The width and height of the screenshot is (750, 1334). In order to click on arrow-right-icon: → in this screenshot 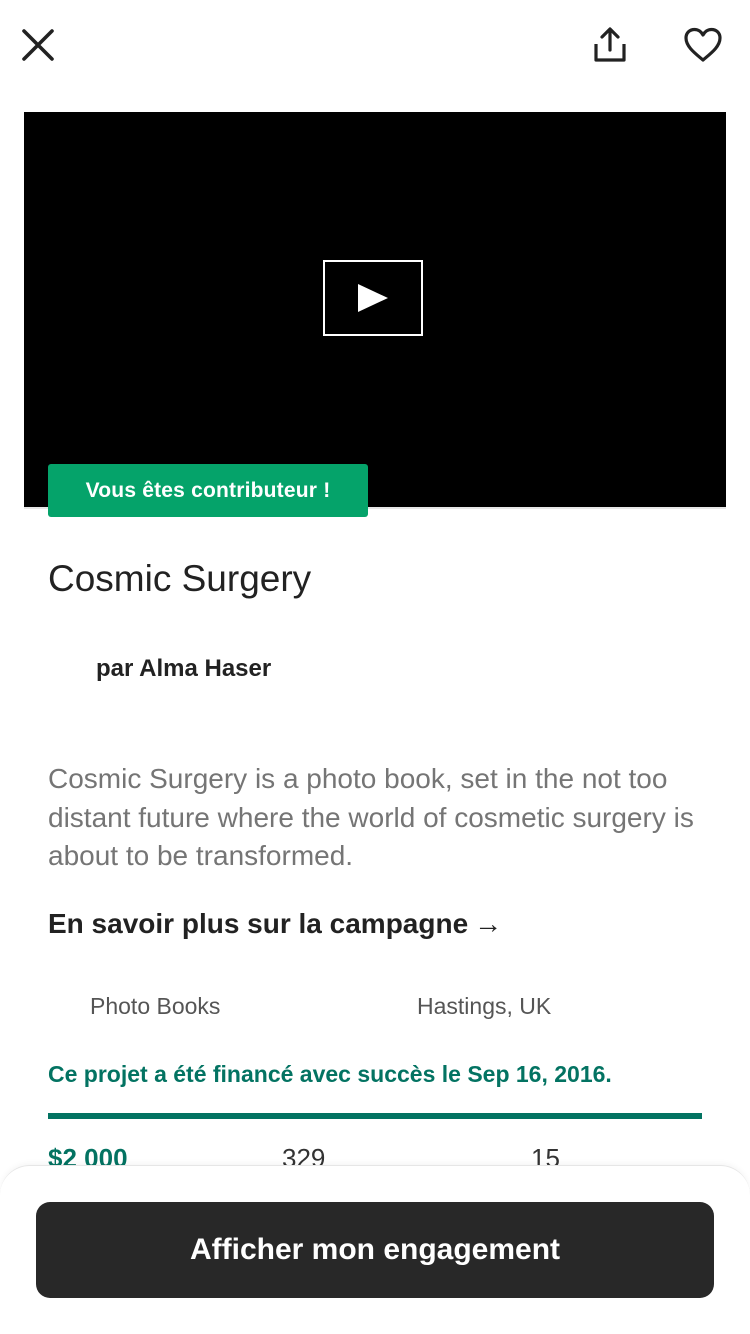, I will do `click(488, 923)`.